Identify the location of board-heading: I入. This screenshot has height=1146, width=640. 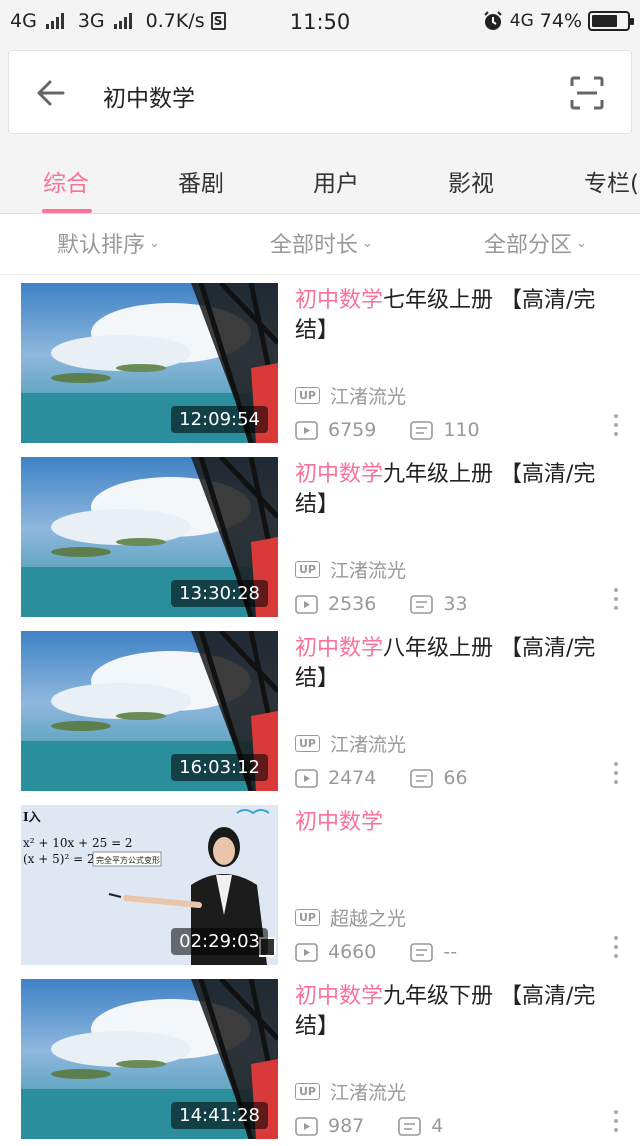
(32, 817).